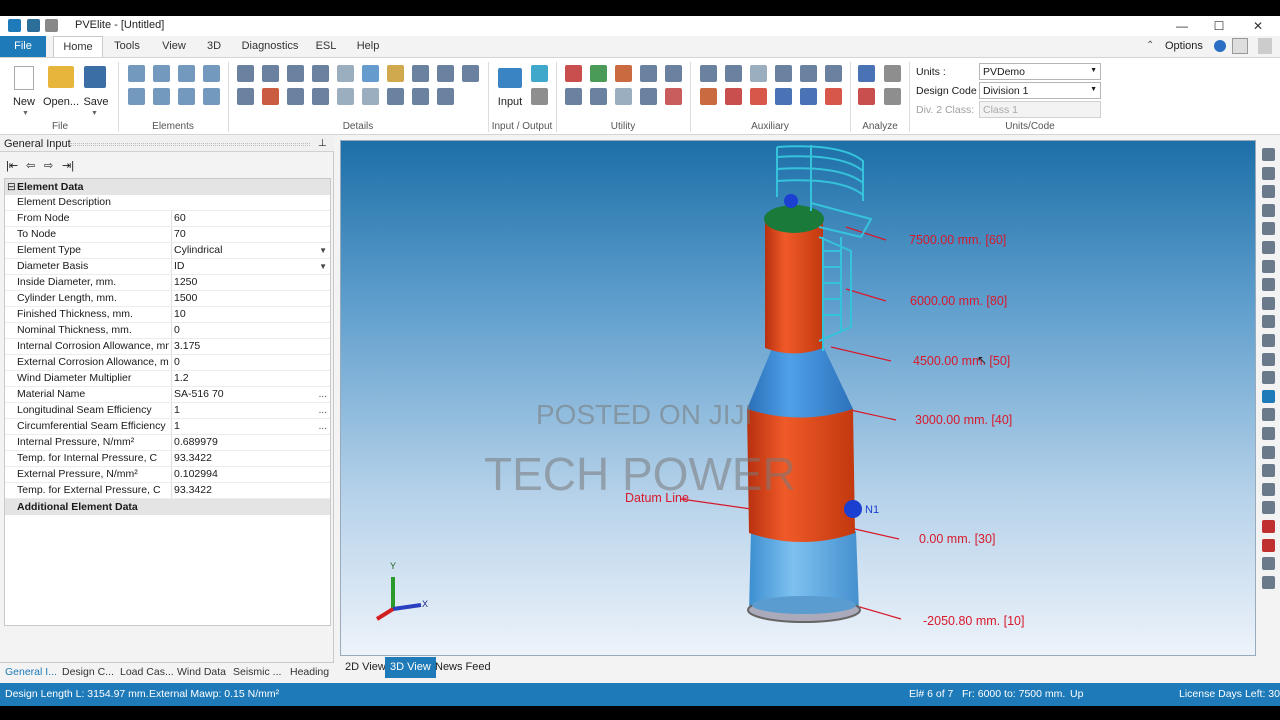 This screenshot has width=1280, height=720. I want to click on property-row: Internal Pressure, N/mm² 0.689979, so click(167, 443).